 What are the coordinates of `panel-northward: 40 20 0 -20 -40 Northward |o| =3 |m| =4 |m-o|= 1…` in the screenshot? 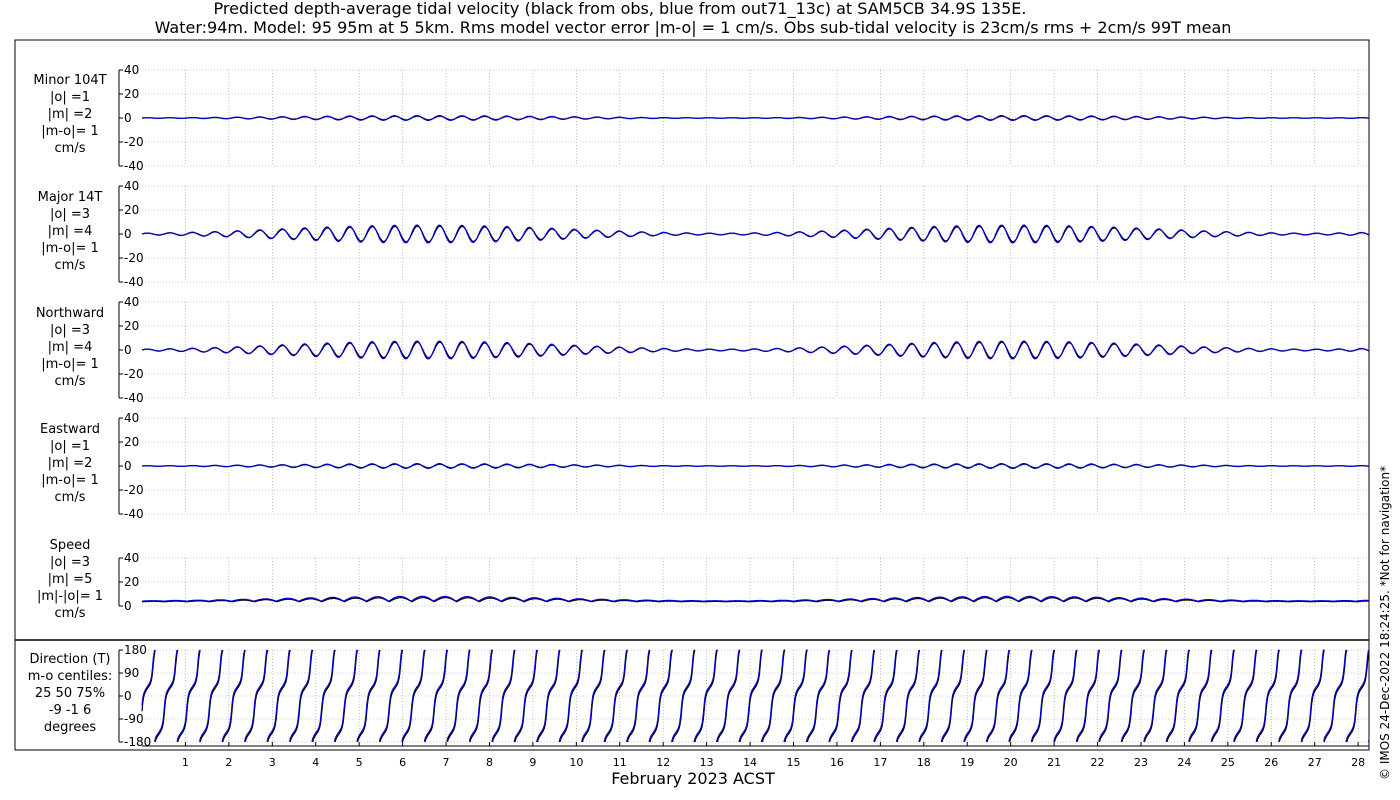 It's located at (703, 350).